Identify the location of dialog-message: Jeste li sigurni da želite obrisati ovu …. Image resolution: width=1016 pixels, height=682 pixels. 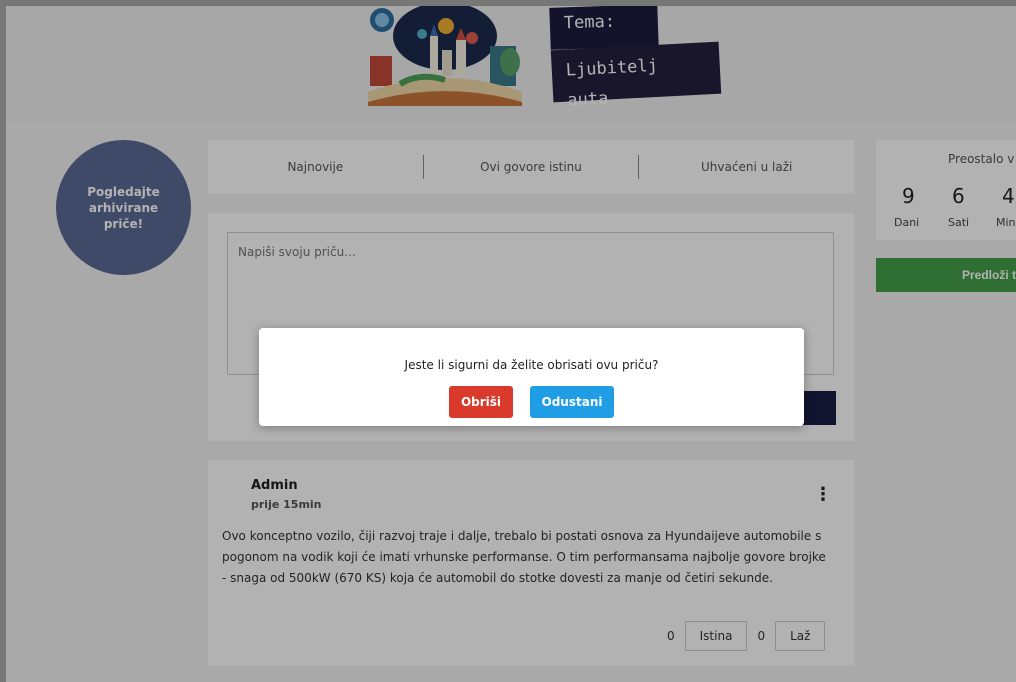
(531, 365).